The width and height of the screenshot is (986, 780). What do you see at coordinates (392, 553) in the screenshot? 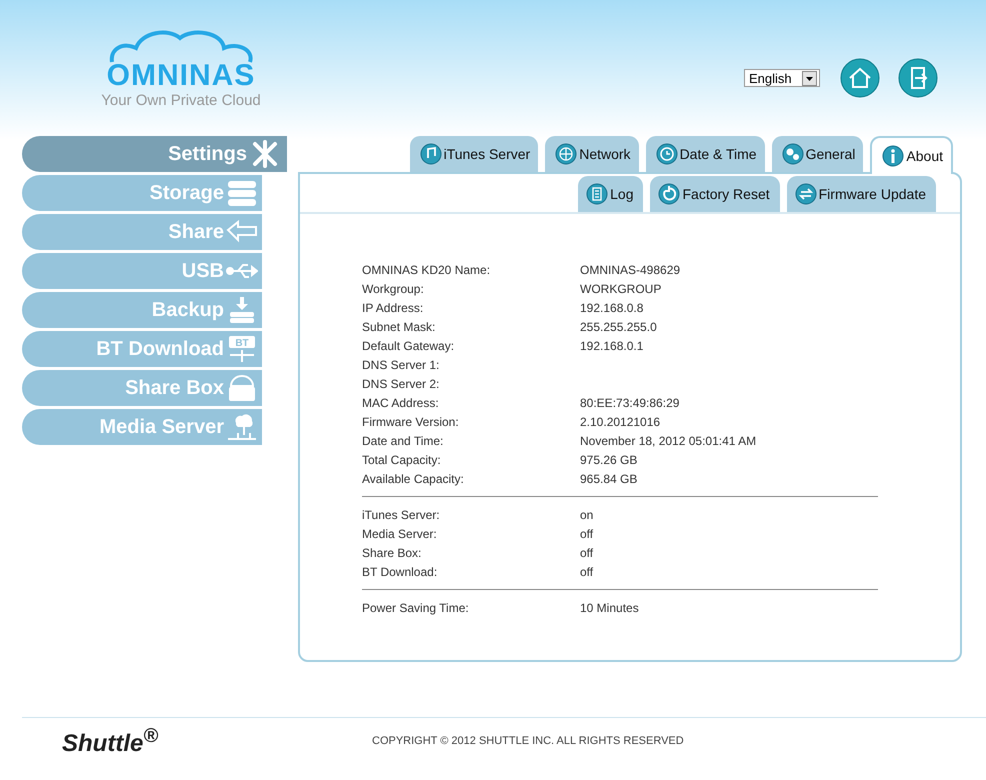
I see `info-label: Share Box:` at bounding box center [392, 553].